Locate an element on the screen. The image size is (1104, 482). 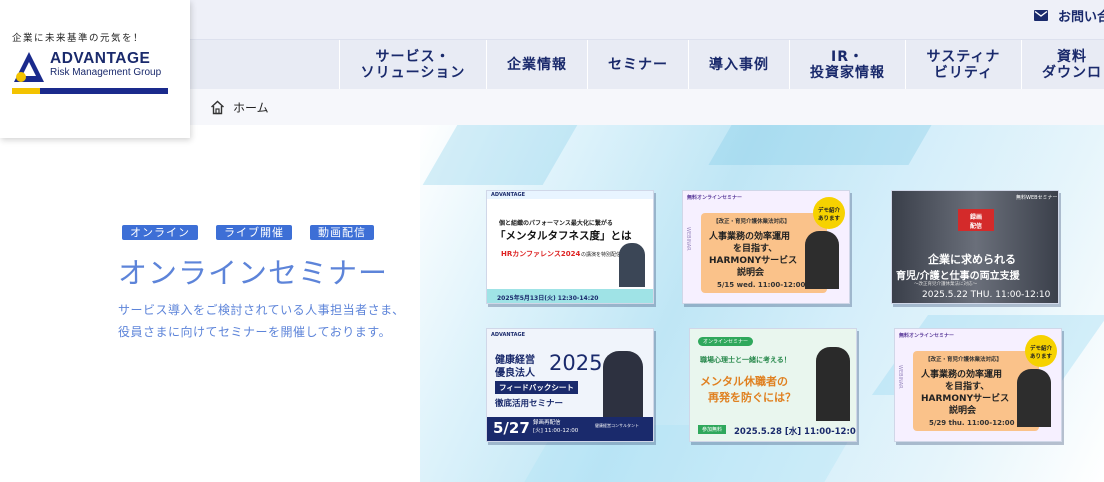
advantage-logo-mark is located at coordinates (29, 67).